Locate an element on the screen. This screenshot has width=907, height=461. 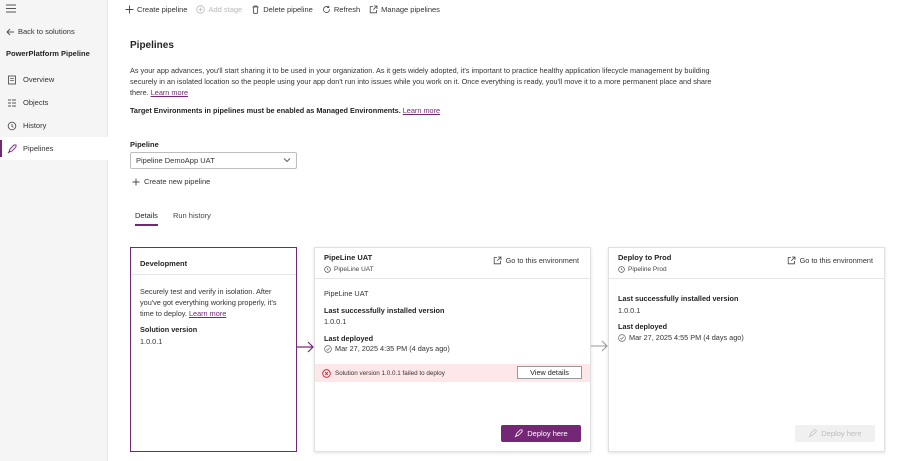
last-deployed-value: Mar 27, 2025 4:35 PM (4 days ago) is located at coordinates (392, 348).